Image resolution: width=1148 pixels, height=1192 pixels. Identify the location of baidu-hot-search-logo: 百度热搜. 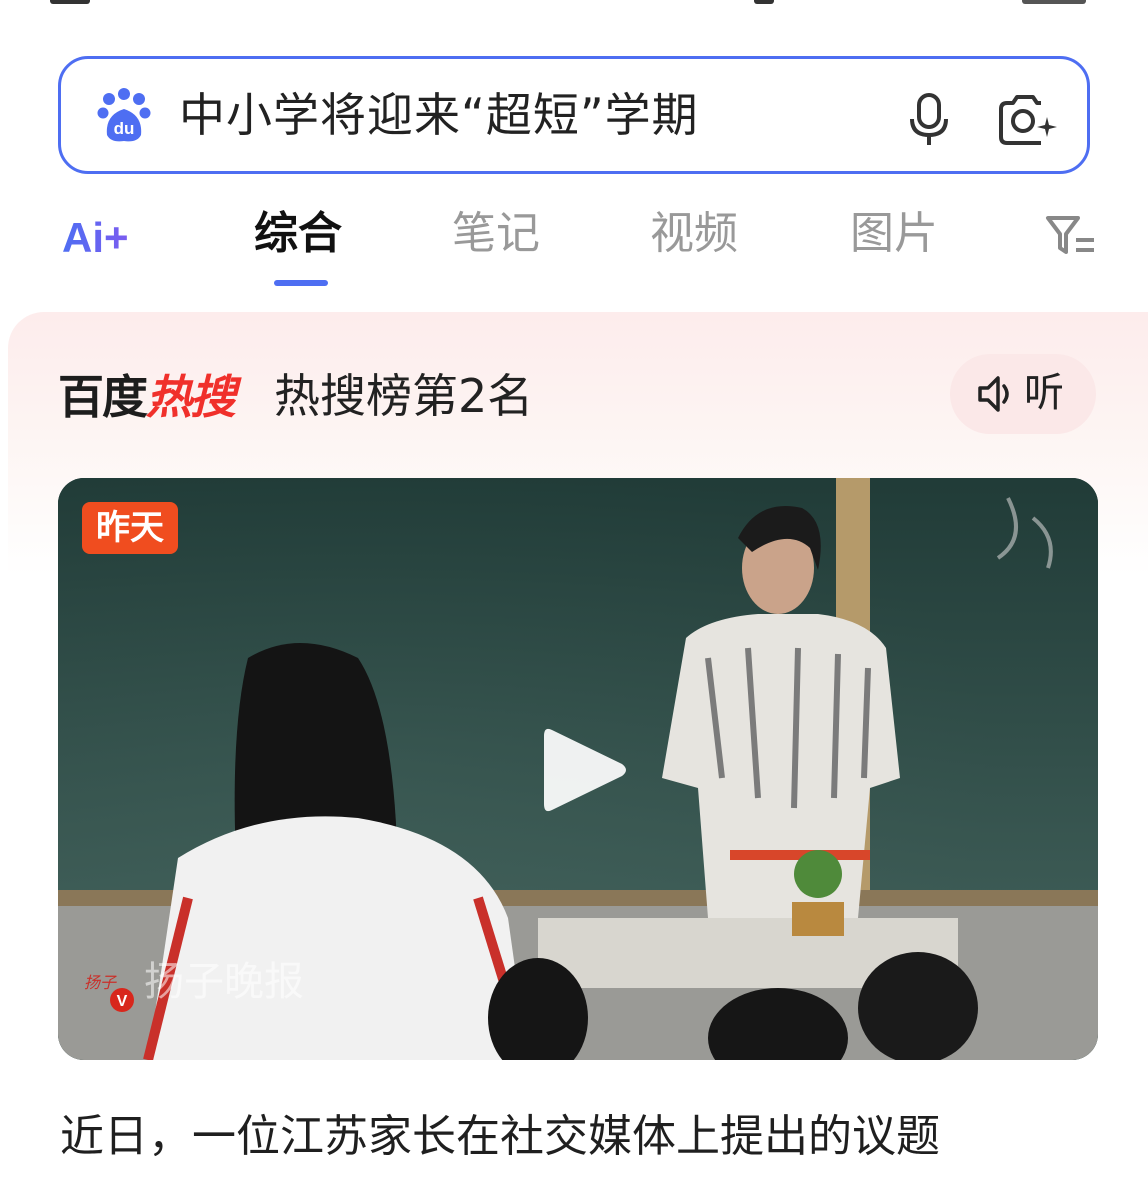
(147, 397).